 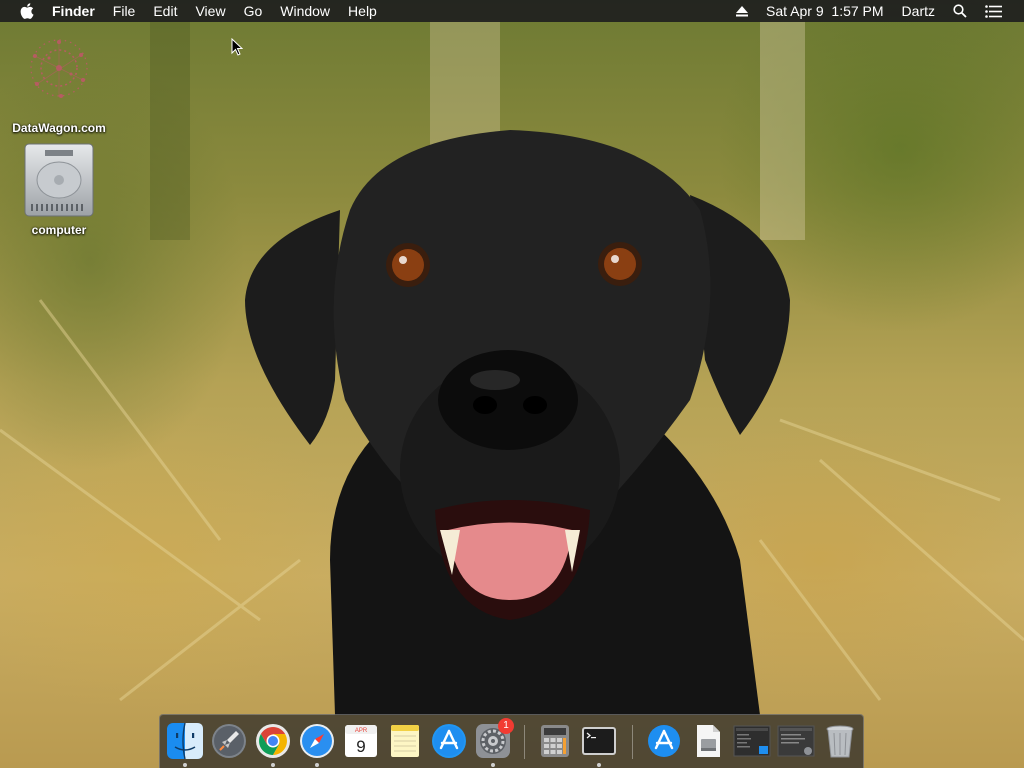 I want to click on menu-help: Help, so click(x=362, y=11).